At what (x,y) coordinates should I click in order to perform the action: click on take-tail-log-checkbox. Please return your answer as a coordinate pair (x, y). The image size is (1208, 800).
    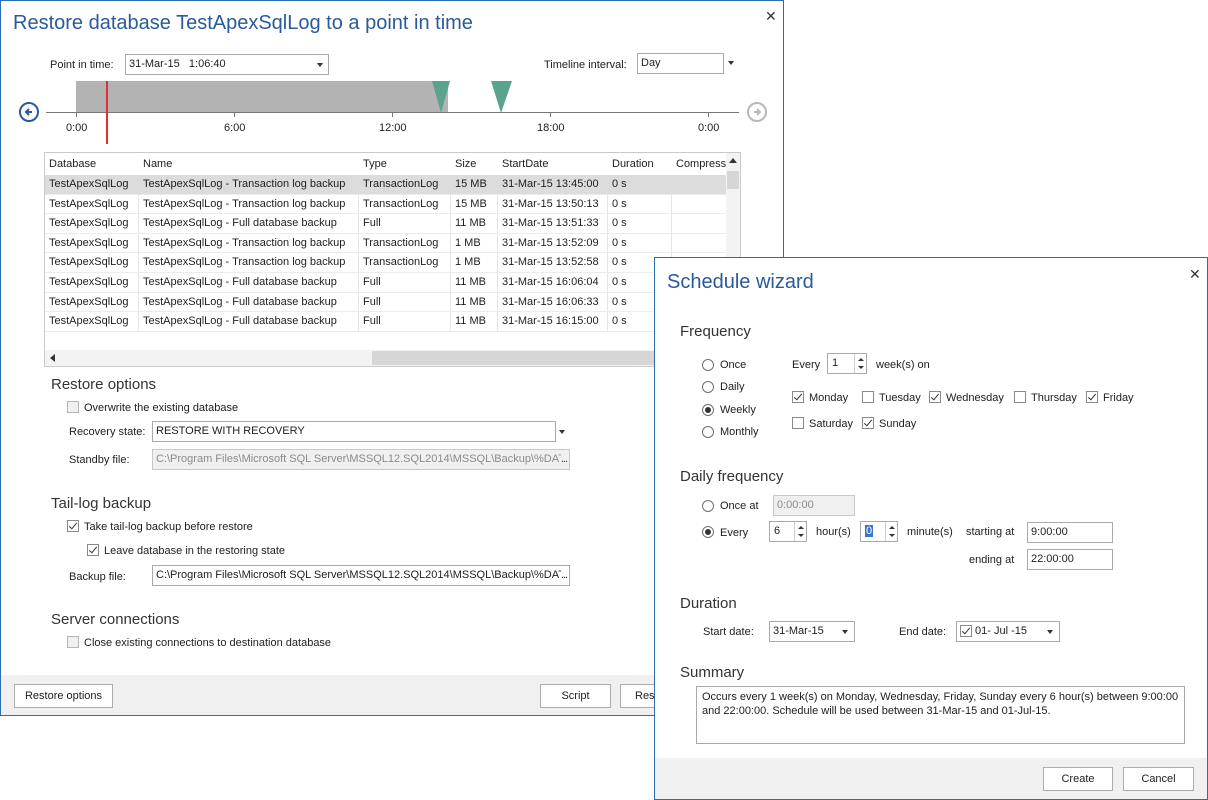
    Looking at the image, I should click on (73, 526).